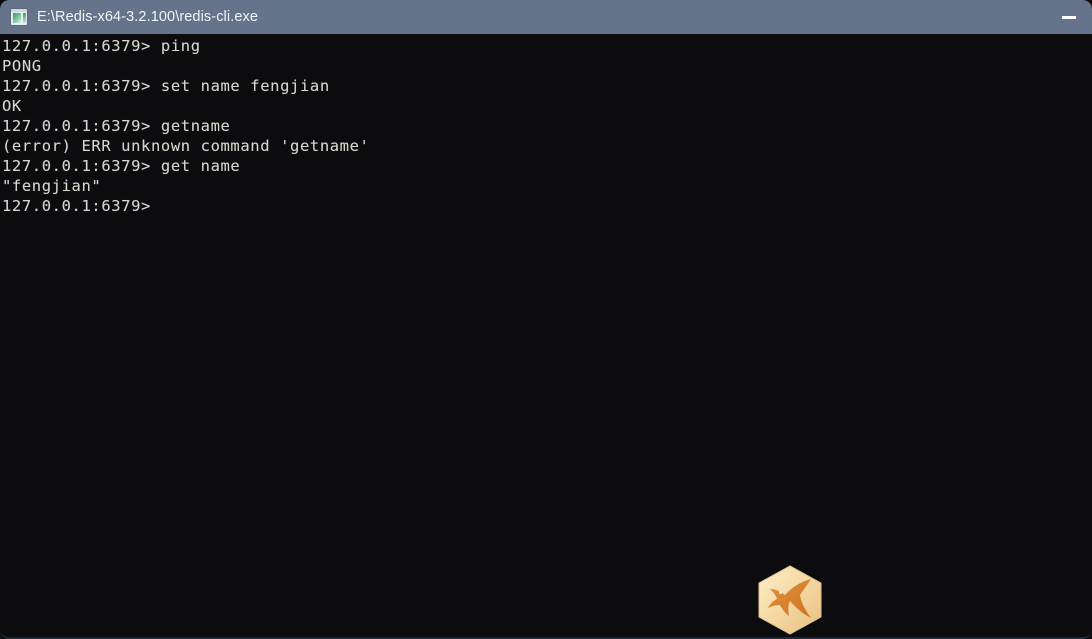  Describe the element at coordinates (790, 600) in the screenshot. I see `hexagon-hummingbird-logo` at that location.